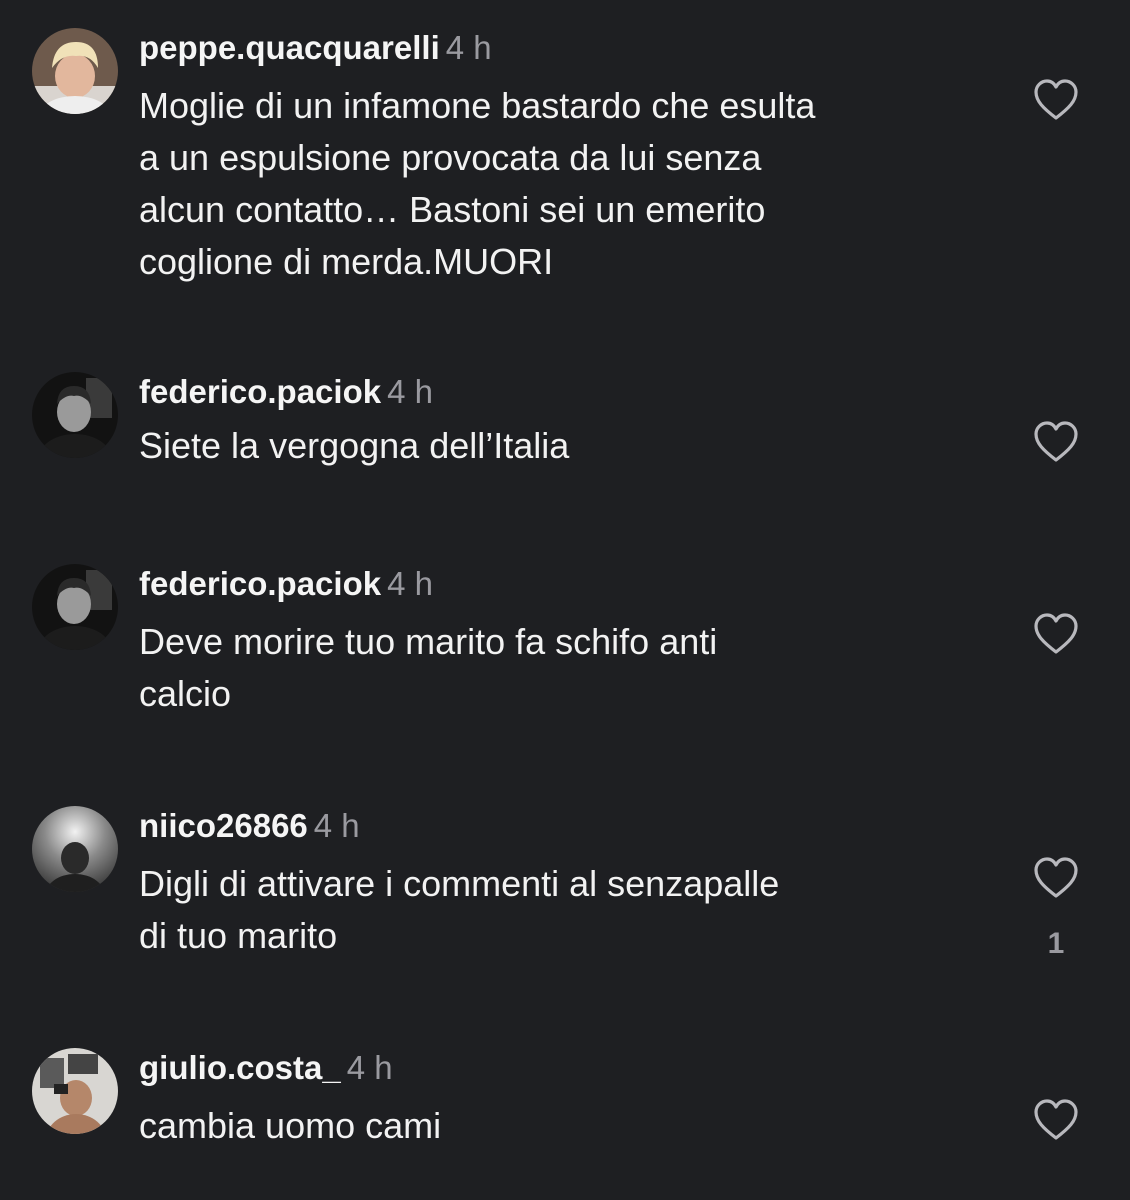 The height and width of the screenshot is (1200, 1130). Describe the element at coordinates (223, 825) in the screenshot. I see `username: niico26866` at that location.